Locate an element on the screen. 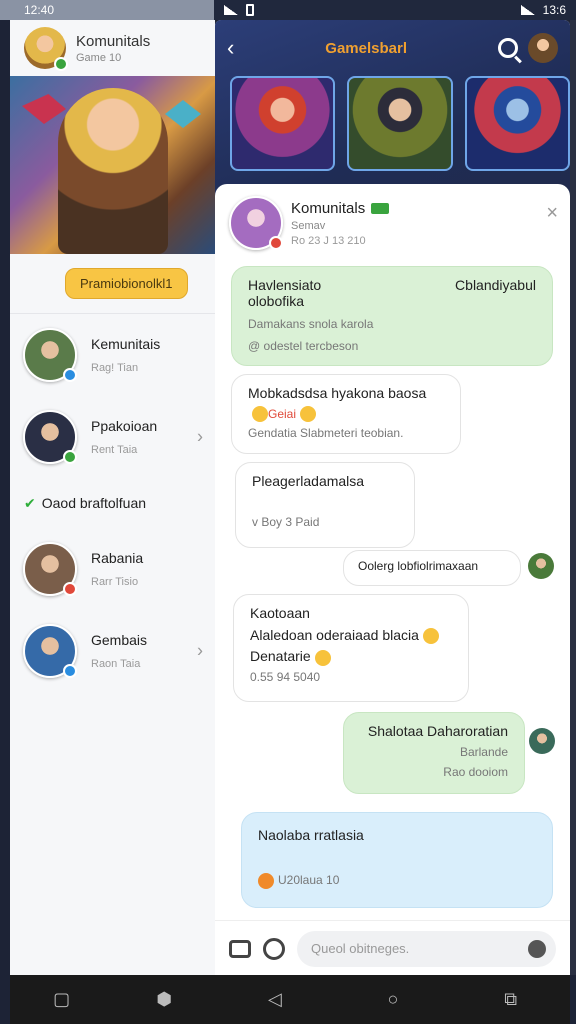 This screenshot has width=576, height=1024. hero-banner is located at coordinates (112, 165).